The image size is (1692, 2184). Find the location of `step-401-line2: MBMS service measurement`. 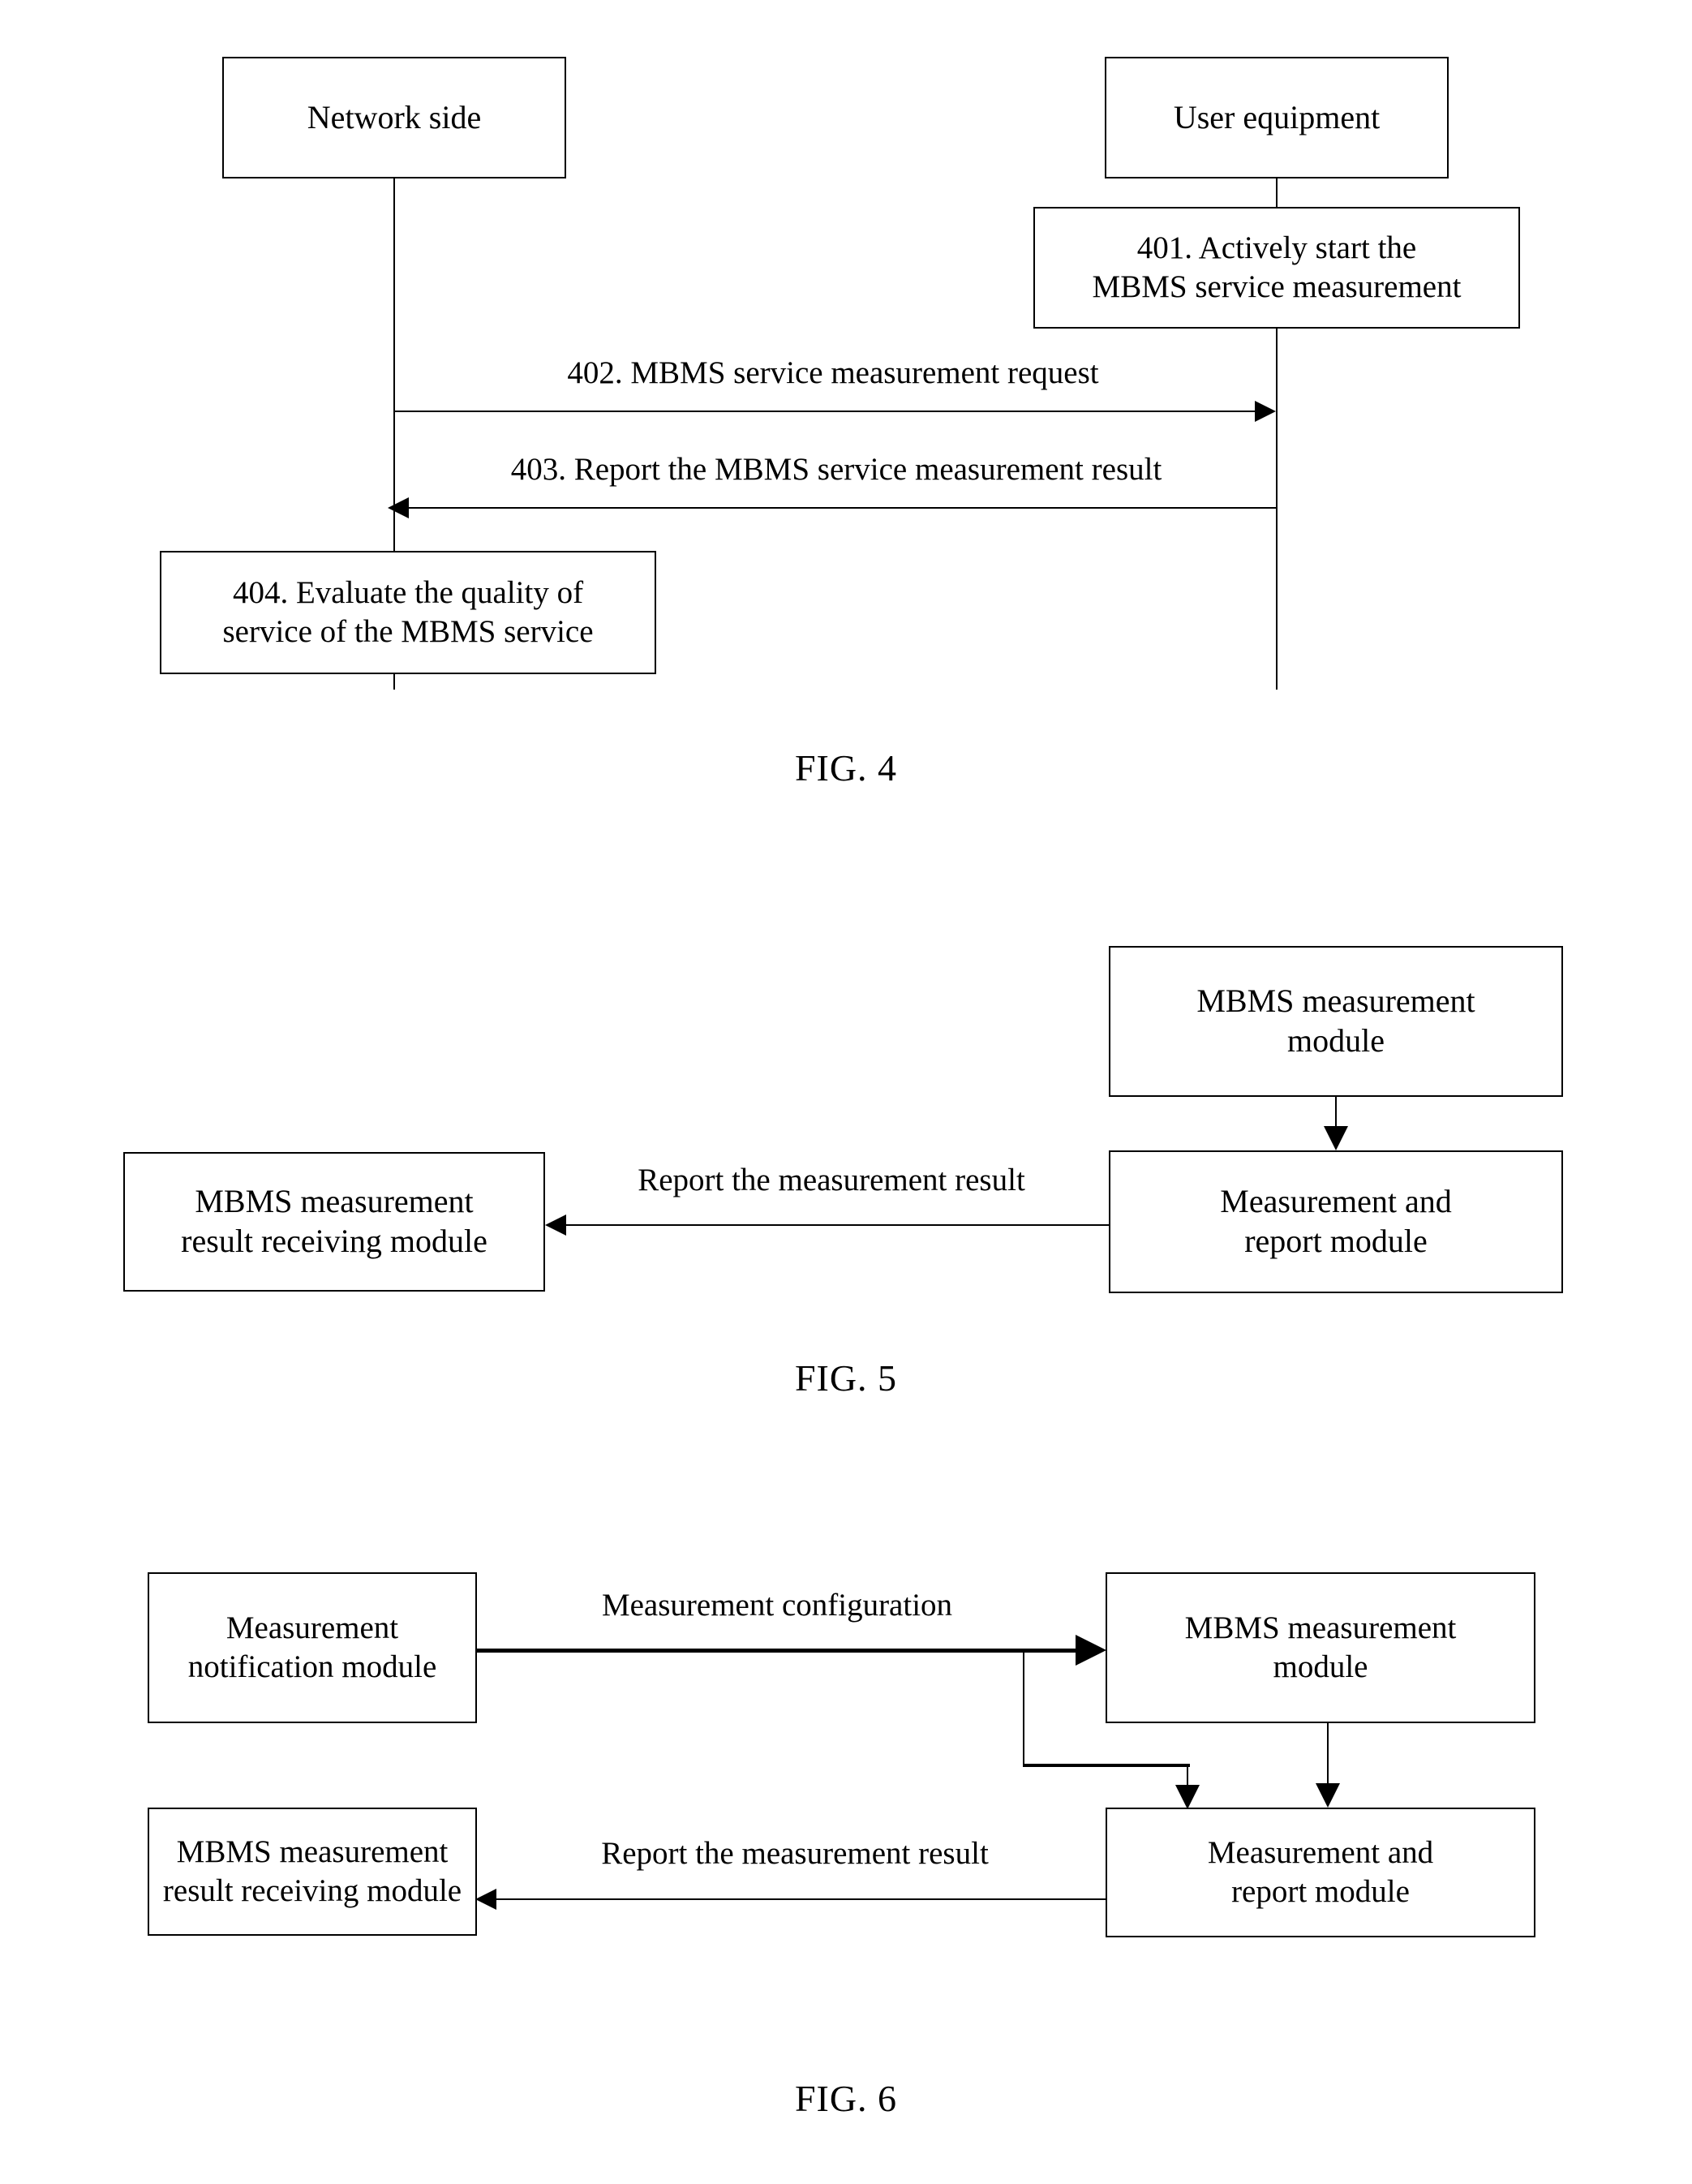

step-401-line2: MBMS service measurement is located at coordinates (1277, 286).